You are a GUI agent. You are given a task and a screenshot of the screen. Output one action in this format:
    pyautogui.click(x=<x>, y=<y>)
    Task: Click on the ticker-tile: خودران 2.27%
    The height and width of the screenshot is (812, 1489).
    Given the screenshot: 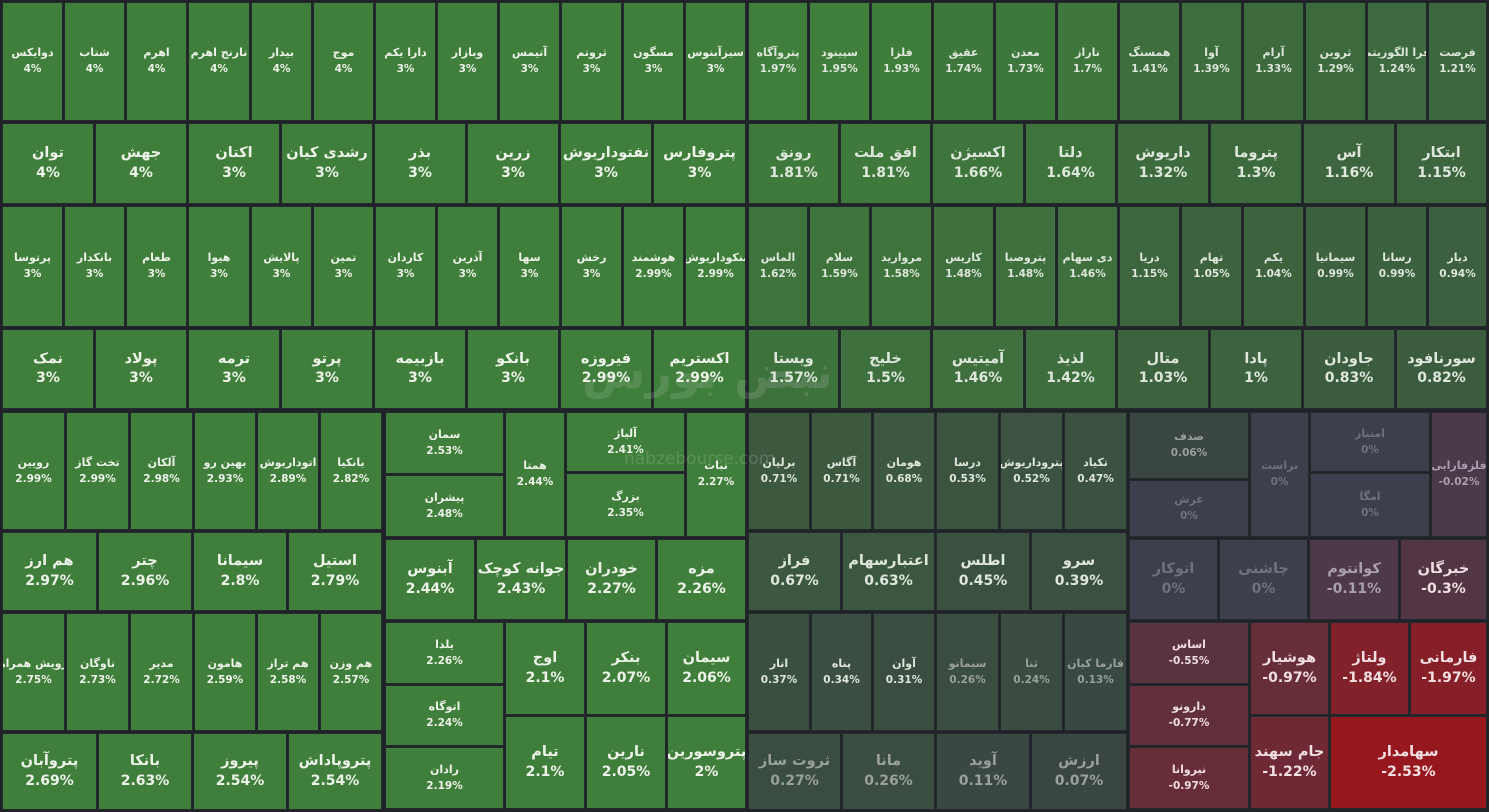 What is the action you would take?
    pyautogui.click(x=611, y=579)
    